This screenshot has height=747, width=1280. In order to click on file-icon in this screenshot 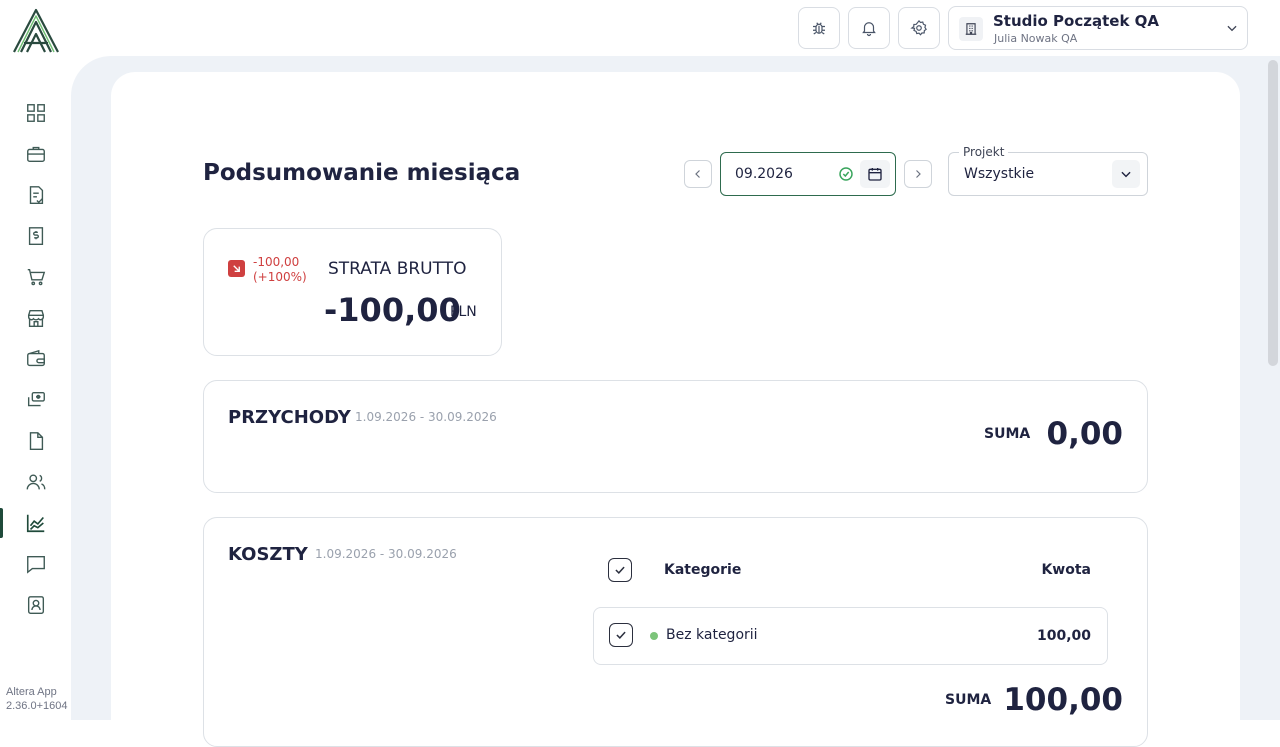, I will do `click(36, 441)`.